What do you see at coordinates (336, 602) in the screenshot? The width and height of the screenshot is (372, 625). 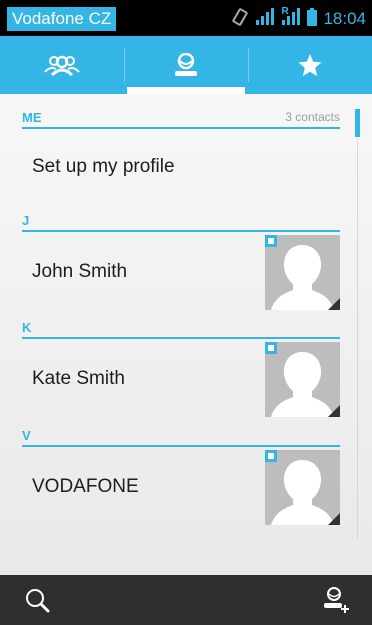 I see `add-contact-icon` at bounding box center [336, 602].